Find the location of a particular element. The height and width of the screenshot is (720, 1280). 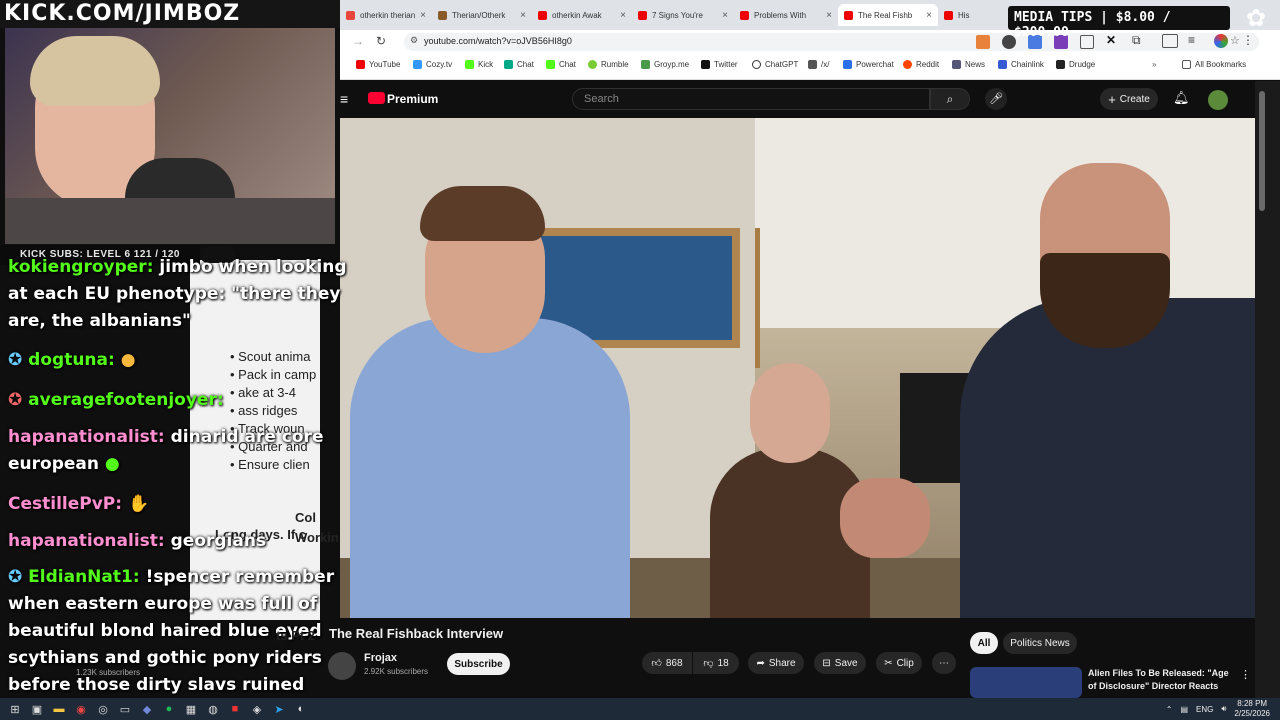

terminal-icon: ▭ is located at coordinates (125, 709).